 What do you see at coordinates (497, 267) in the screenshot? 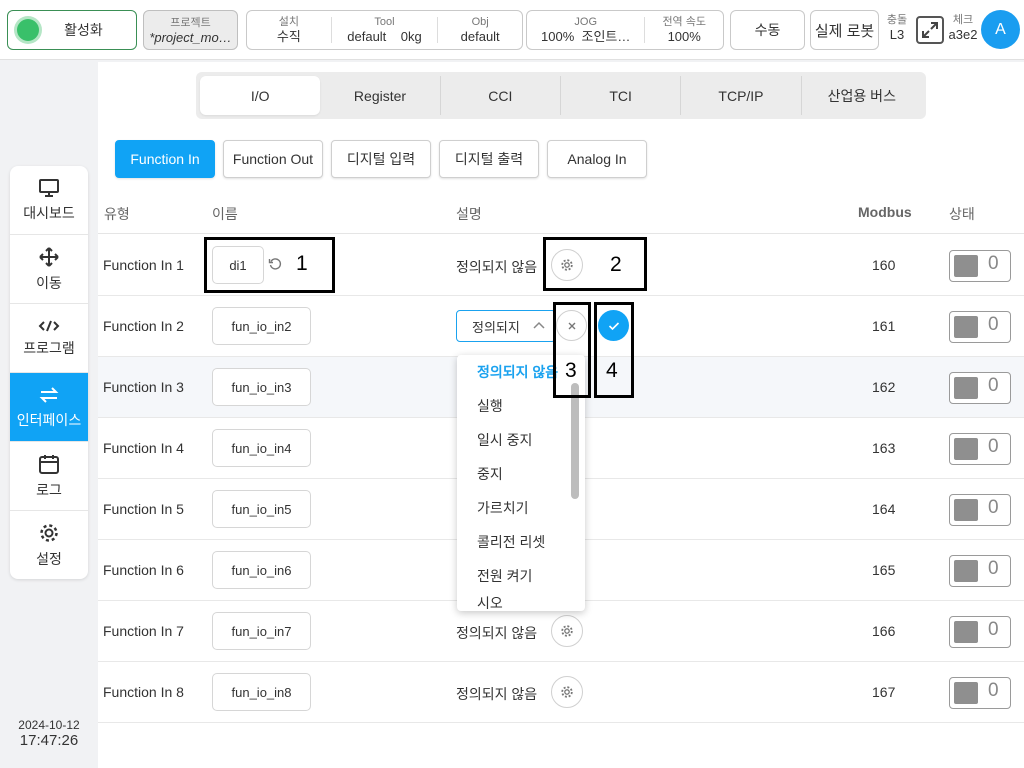
I see `row-desc: 정의되지 않음` at bounding box center [497, 267].